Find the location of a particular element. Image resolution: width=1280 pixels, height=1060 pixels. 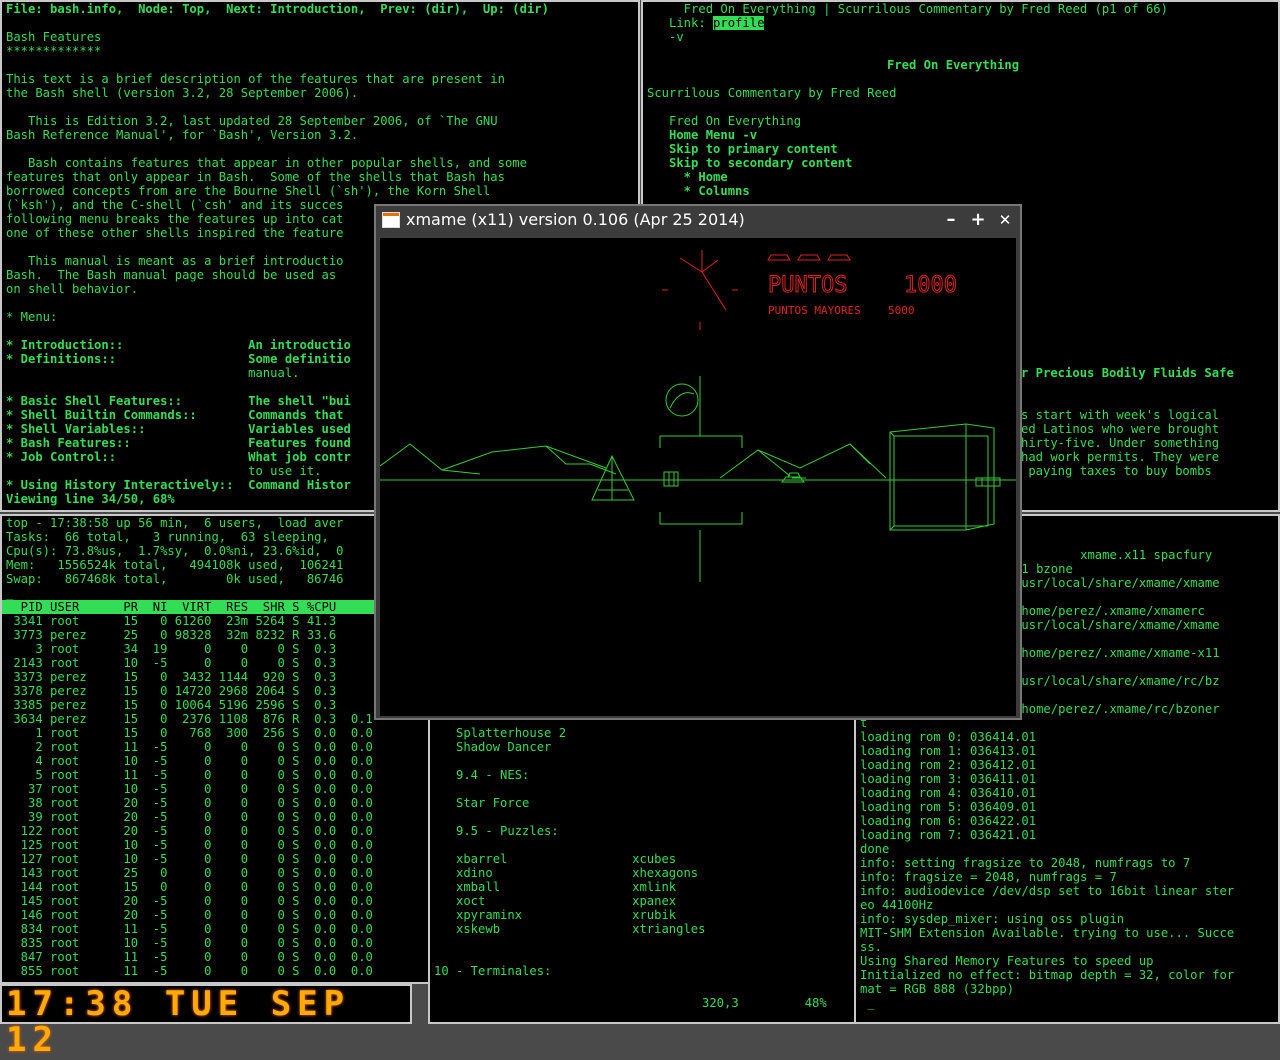

lynx-heading: Fred On Everything is located at coordinates (953, 65).